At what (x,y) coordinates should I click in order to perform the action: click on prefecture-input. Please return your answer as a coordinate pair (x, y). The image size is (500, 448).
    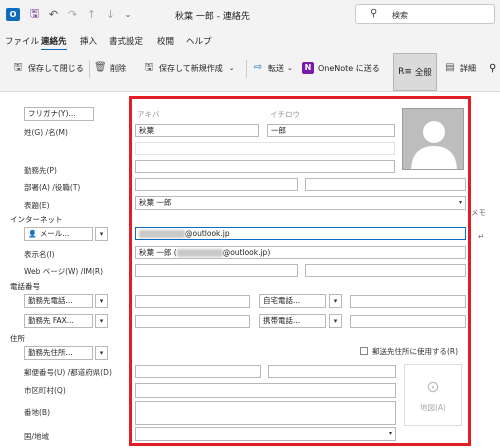
    Looking at the image, I should click on (332, 371).